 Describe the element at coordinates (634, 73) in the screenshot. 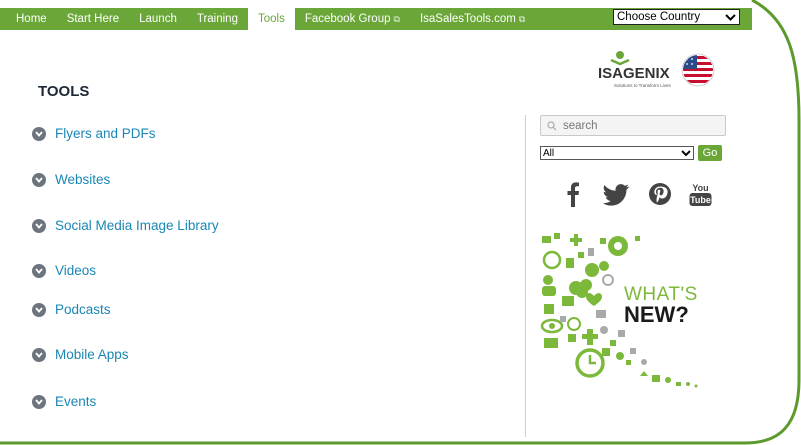

I see `svg-text: ISAGENIX` at that location.